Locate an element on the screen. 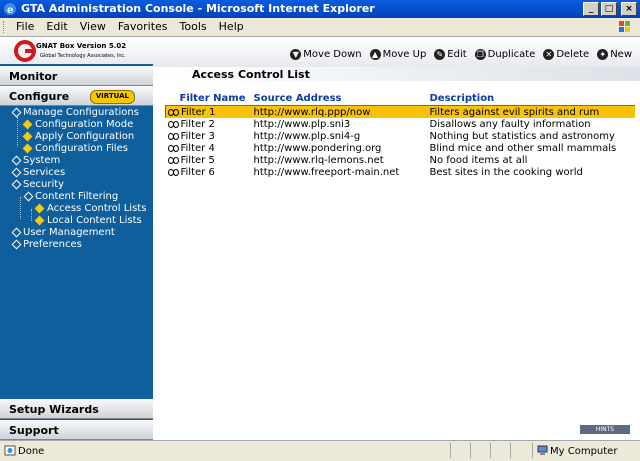 Image resolution: width=640 pixels, height=461 pixels. move-up-label: Move Up is located at coordinates (404, 54).